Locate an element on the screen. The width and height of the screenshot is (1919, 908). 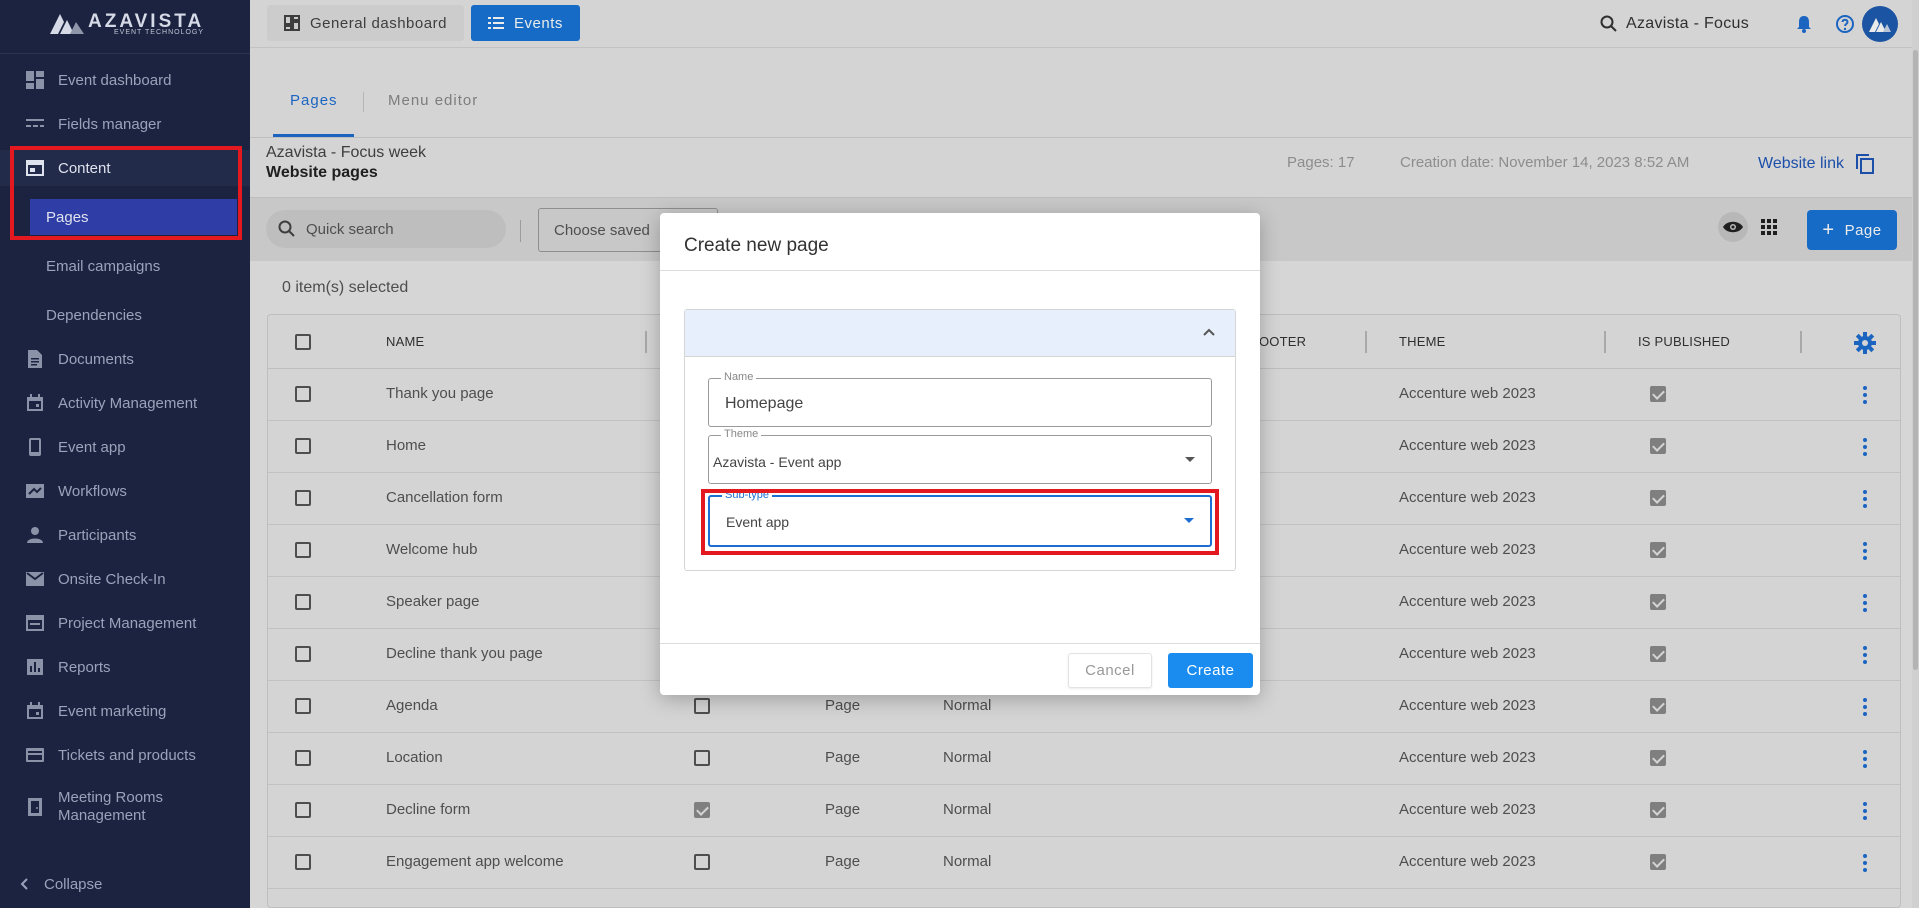
azavista-logo: AZAVISTA EVENT TECHNOLOGY is located at coordinates (130, 24).